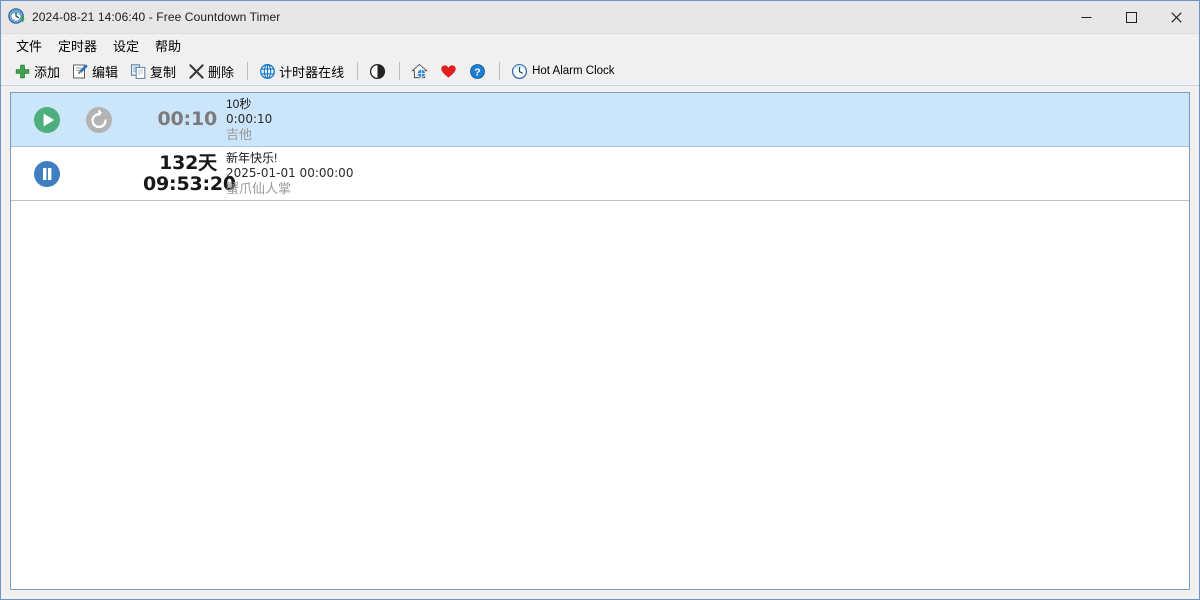 Image resolution: width=1200 pixels, height=600 pixels. Describe the element at coordinates (267, 71) in the screenshot. I see `globe-icon` at that location.